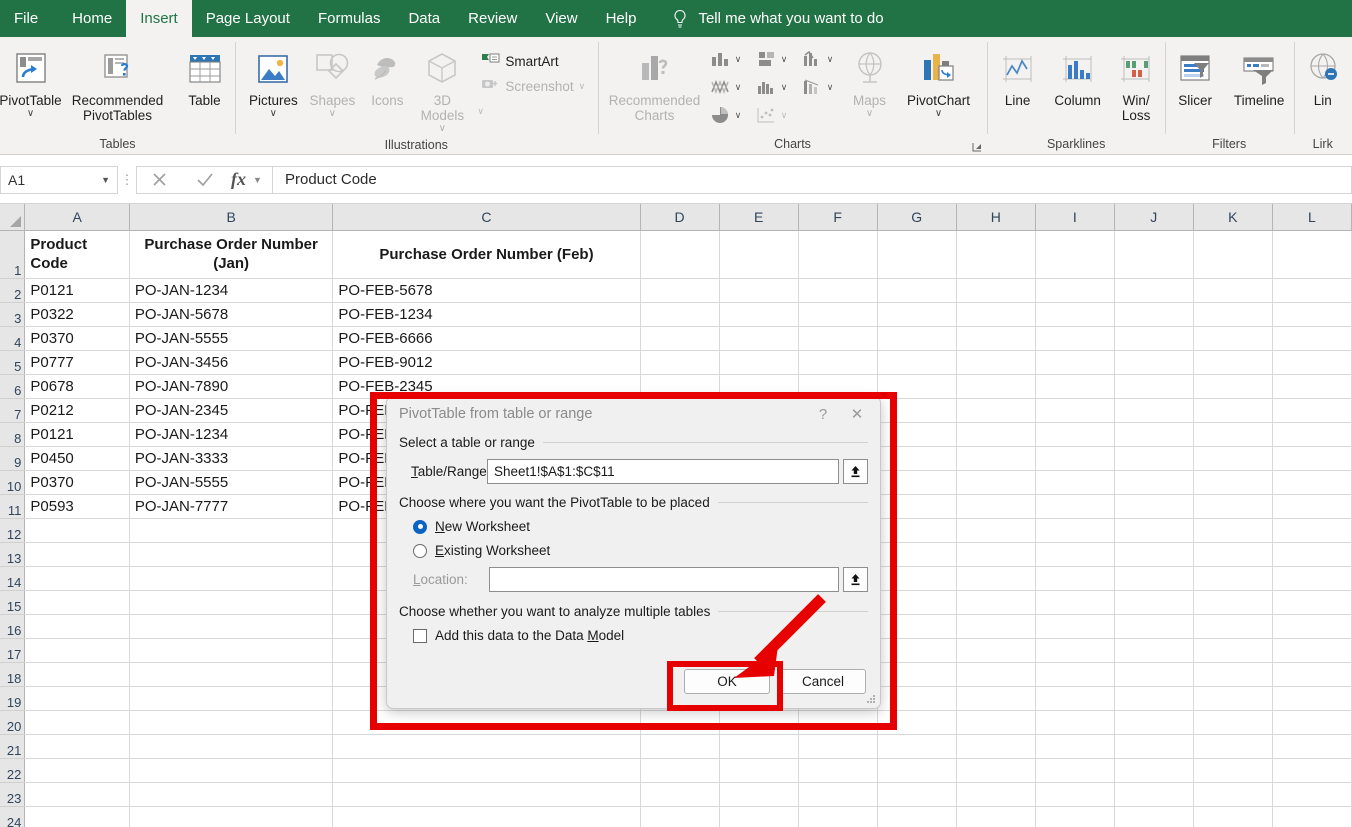  What do you see at coordinates (1312, 386) in the screenshot?
I see `cell-l6` at bounding box center [1312, 386].